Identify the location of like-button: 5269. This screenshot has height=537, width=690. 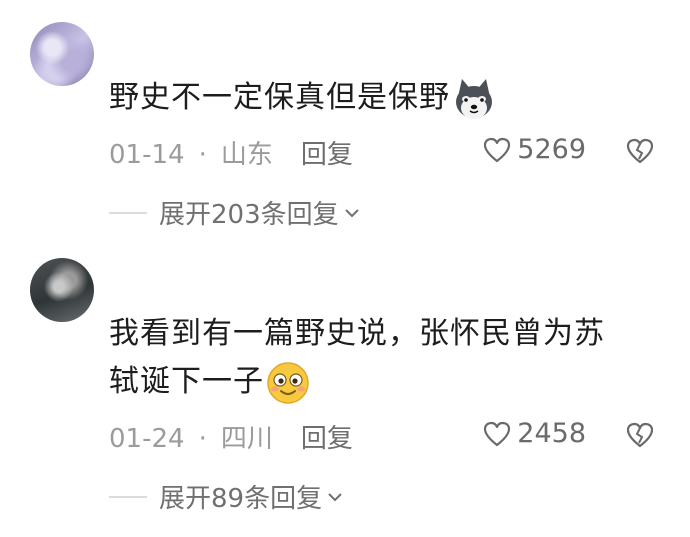
(534, 149).